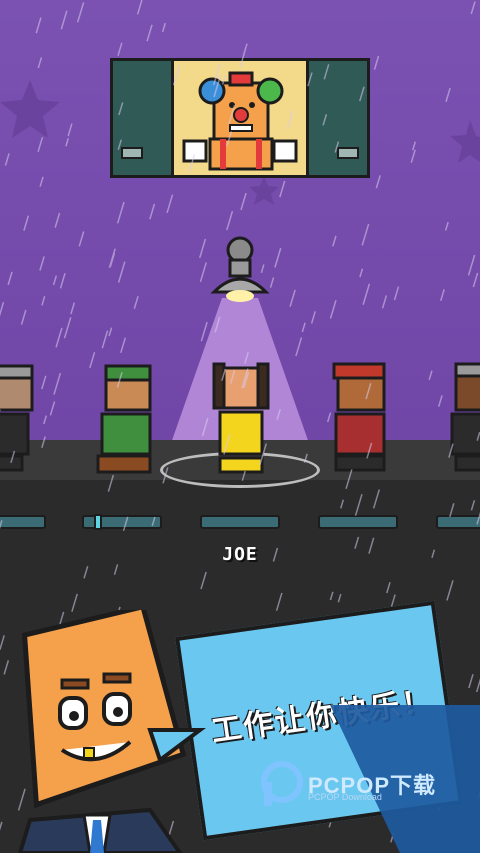 The height and width of the screenshot is (853, 480). Describe the element at coordinates (111, 731) in the screenshot. I see `boss-character` at that location.